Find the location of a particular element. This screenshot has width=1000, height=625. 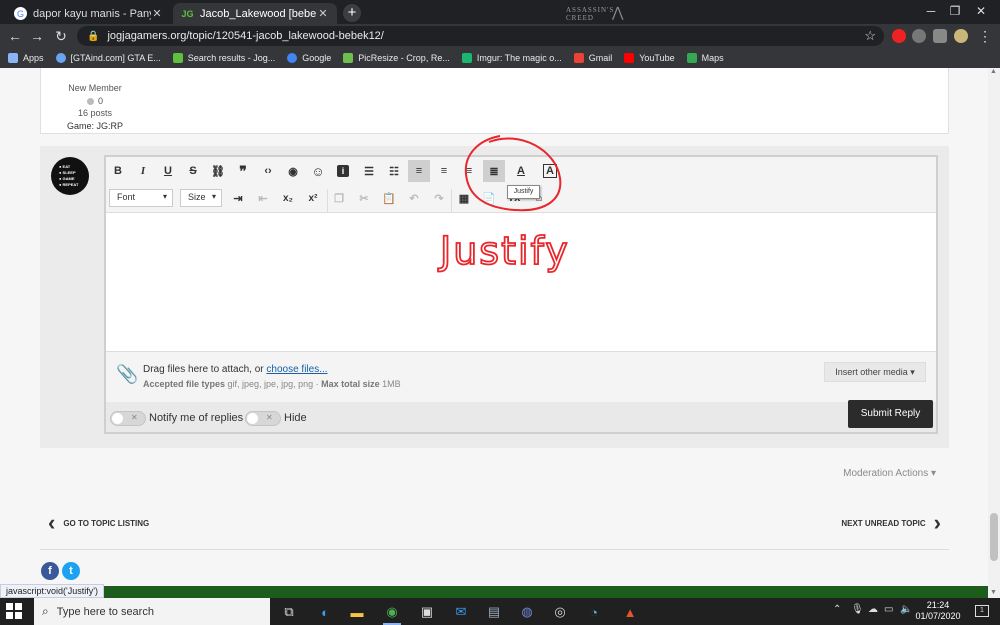

game-launcher-icon: ▲ is located at coordinates (630, 612).